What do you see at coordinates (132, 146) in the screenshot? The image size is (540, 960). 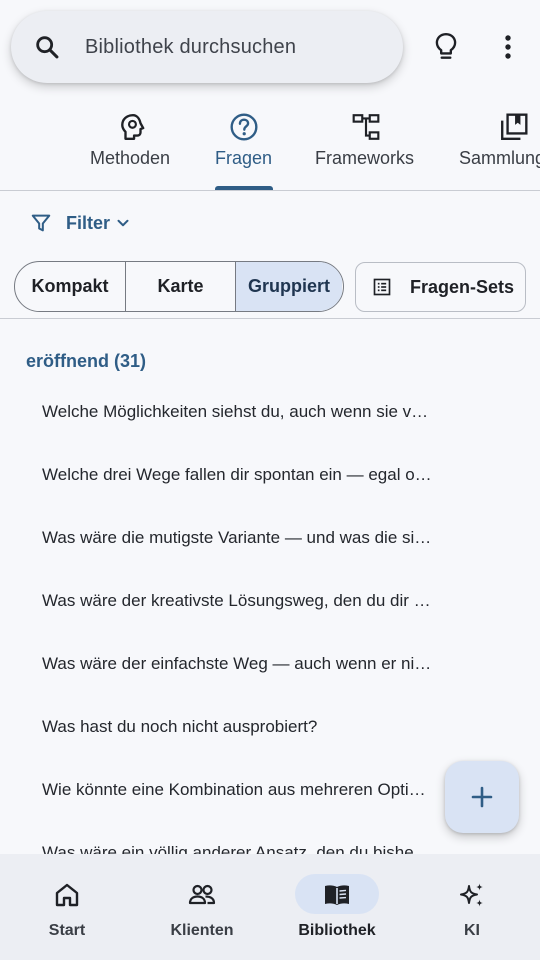 I see `tab-methoden: Methoden` at bounding box center [132, 146].